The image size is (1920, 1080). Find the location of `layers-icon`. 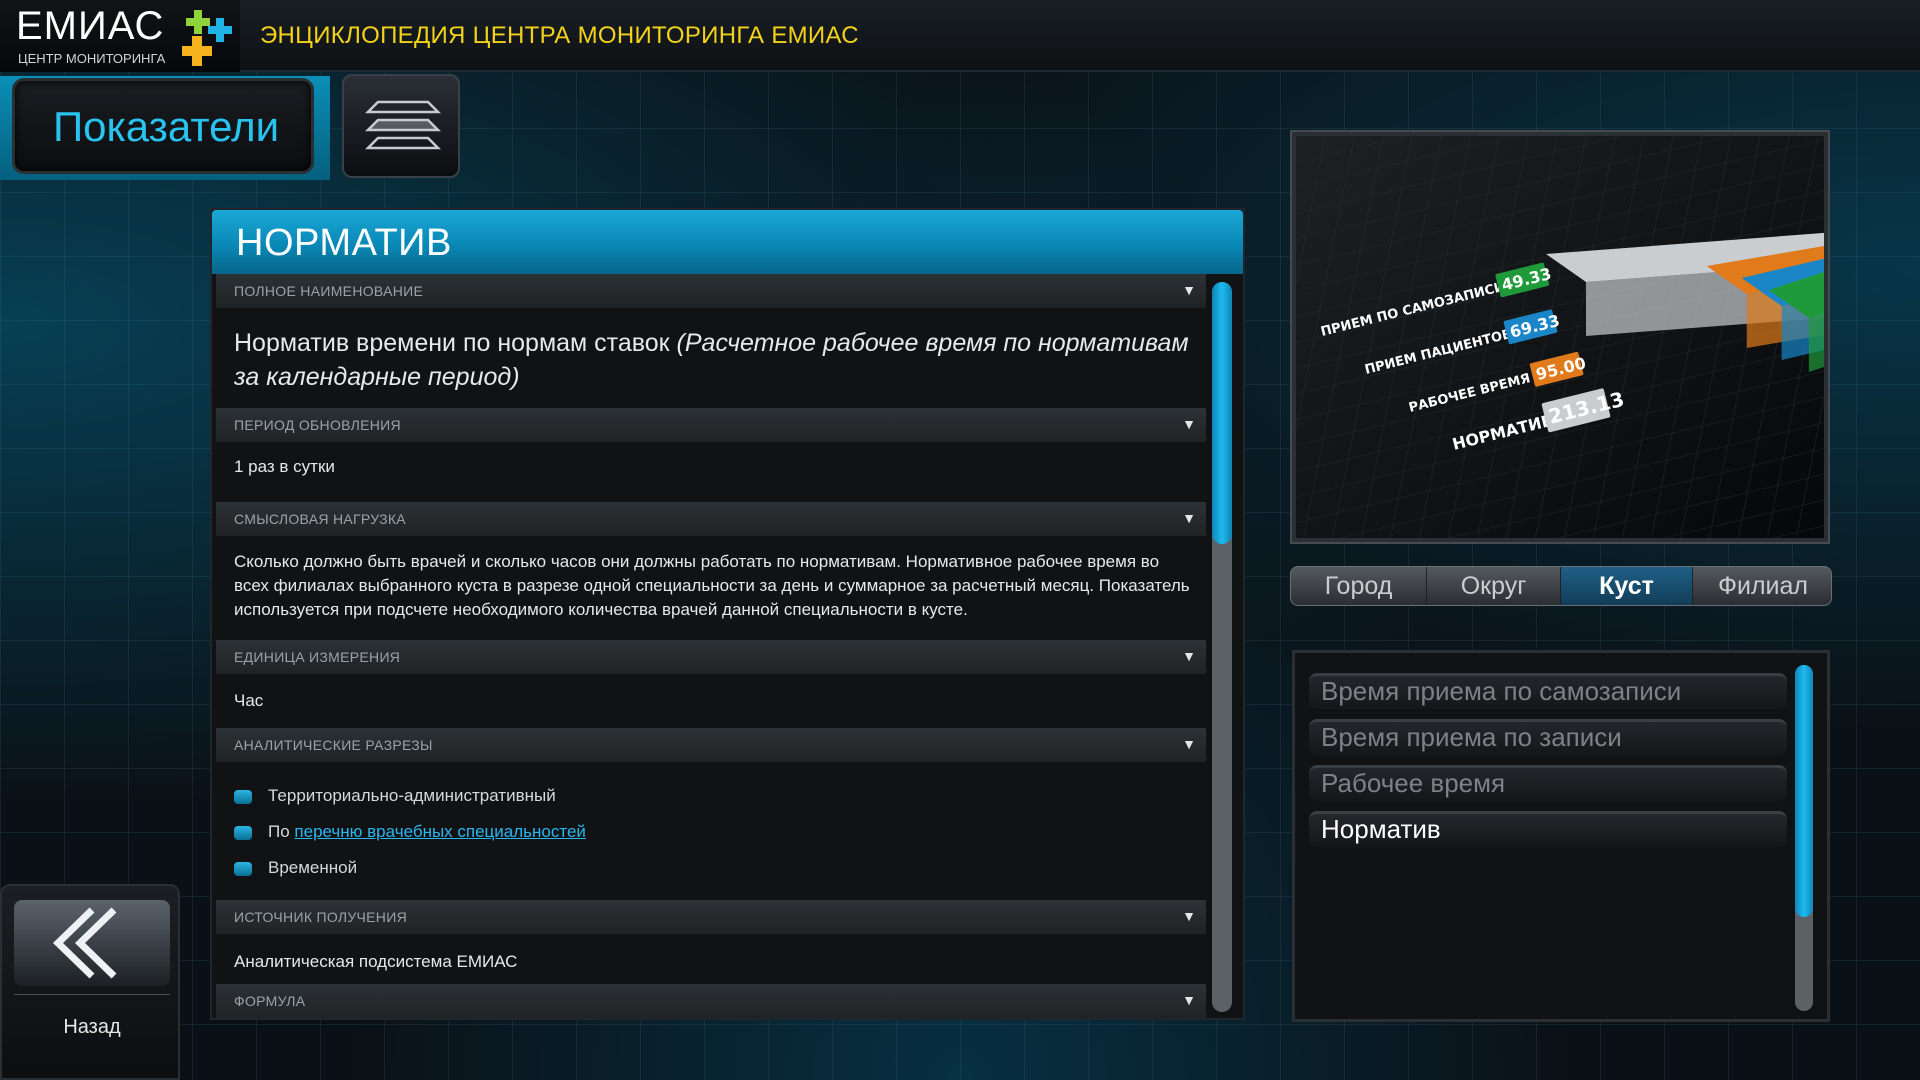

layers-icon is located at coordinates (403, 125).